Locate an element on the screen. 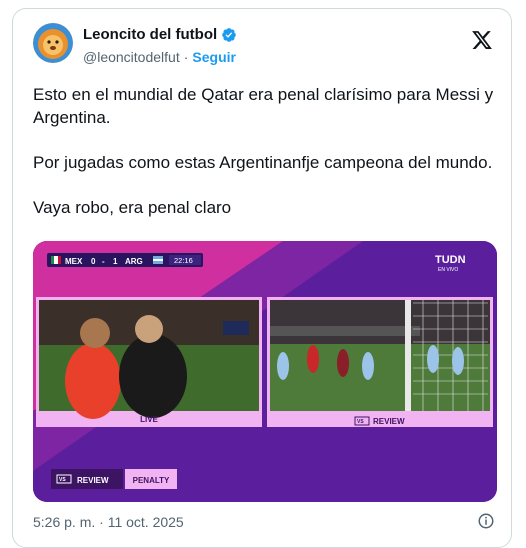 The image size is (526, 548). broadcaster-logo: TUDN is located at coordinates (450, 260).